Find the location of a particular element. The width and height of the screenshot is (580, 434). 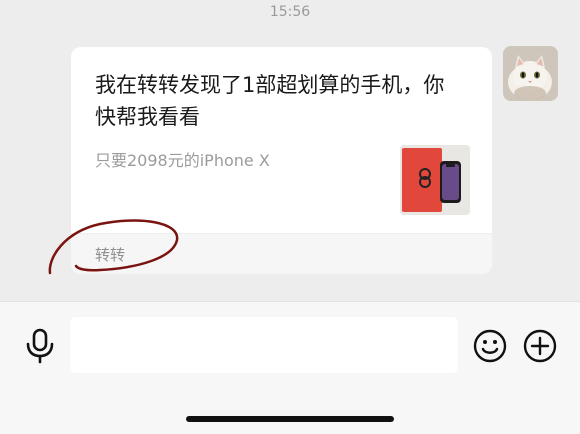

phone-product-image is located at coordinates (435, 180).